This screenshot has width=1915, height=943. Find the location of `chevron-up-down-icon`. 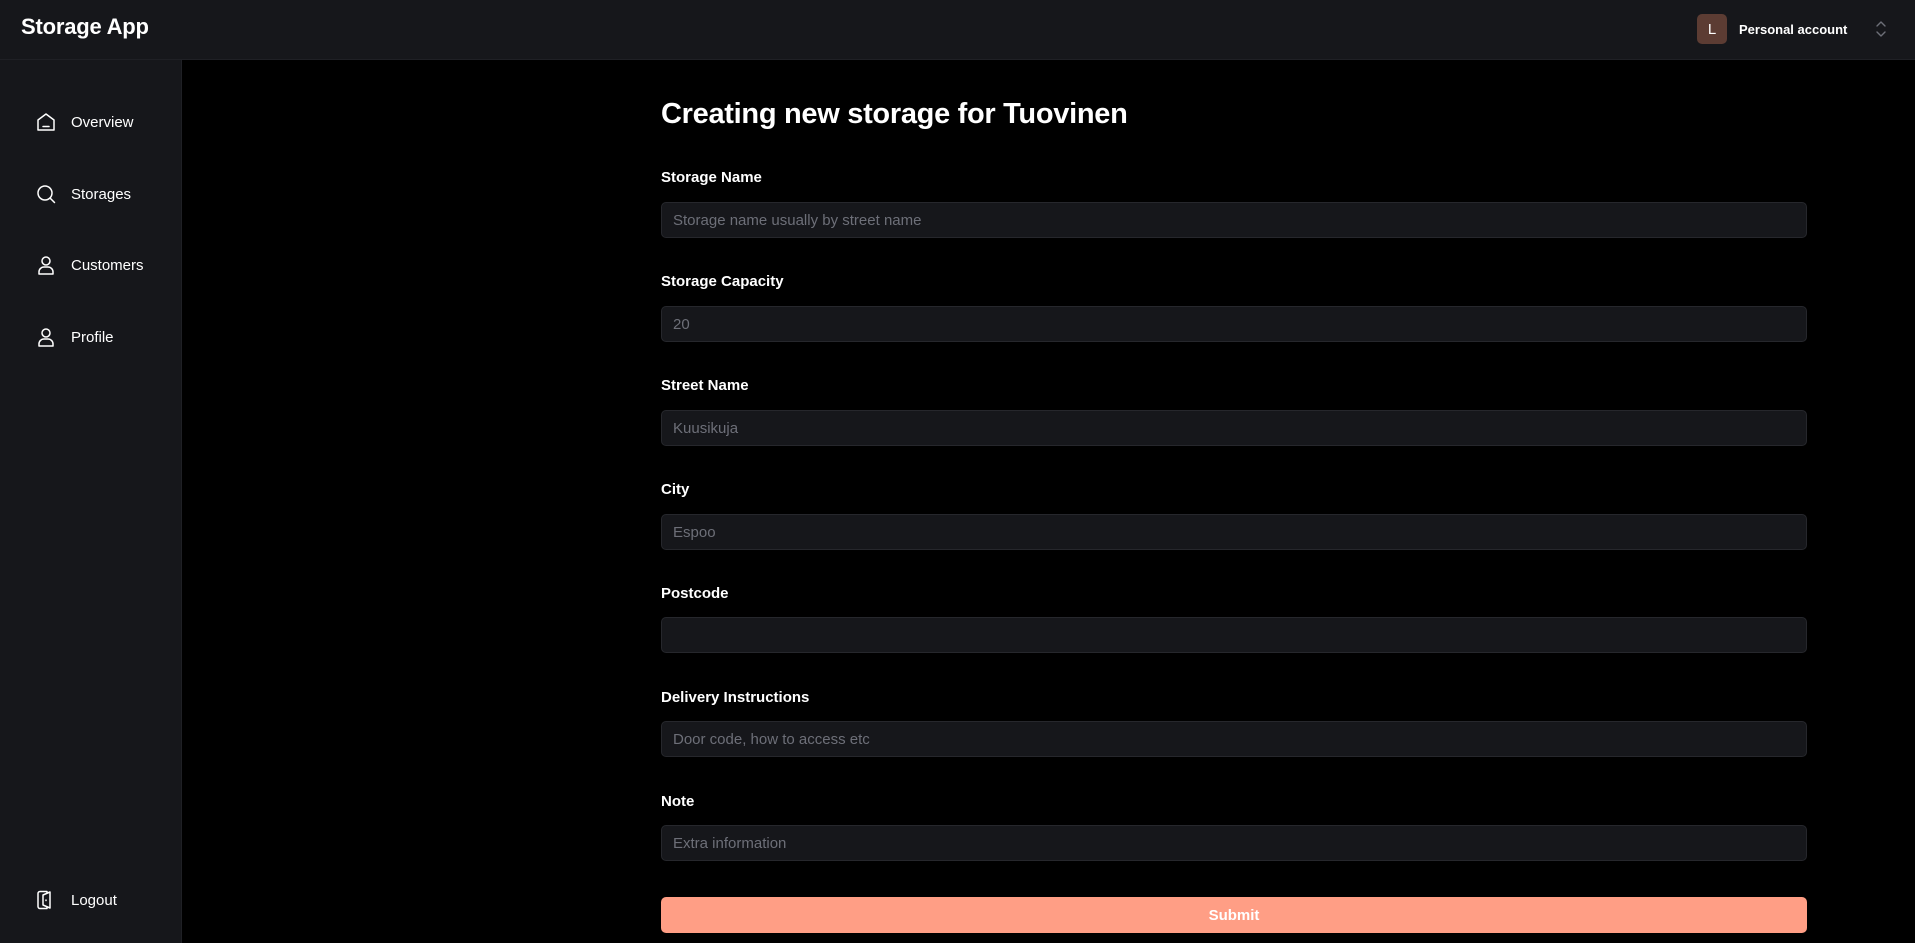

chevron-up-down-icon is located at coordinates (1881, 29).